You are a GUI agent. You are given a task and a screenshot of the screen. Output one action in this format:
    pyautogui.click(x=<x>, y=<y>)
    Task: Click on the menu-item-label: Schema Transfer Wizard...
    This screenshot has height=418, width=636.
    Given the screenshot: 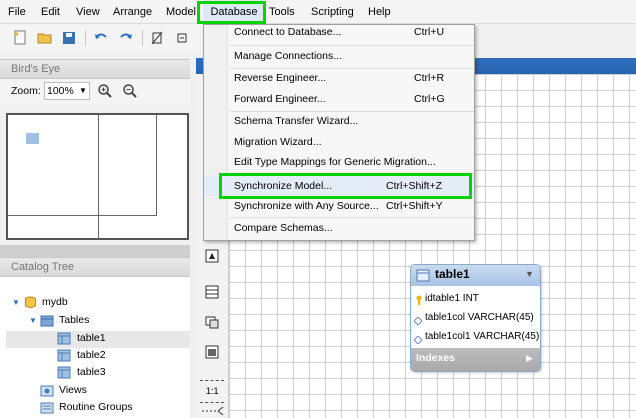 What is the action you would take?
    pyautogui.click(x=296, y=121)
    